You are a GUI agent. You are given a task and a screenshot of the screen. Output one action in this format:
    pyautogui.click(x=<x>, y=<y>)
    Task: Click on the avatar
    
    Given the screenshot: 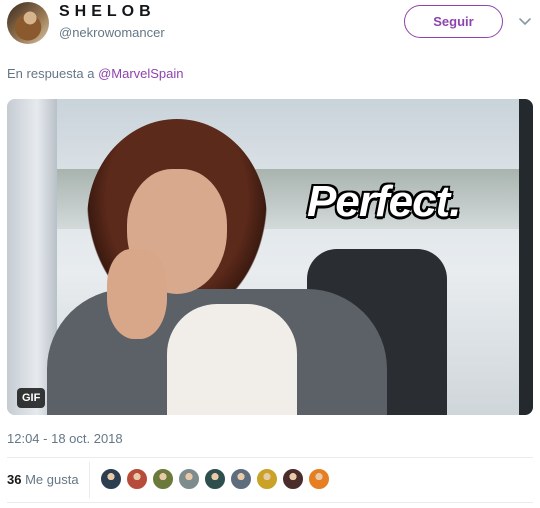 What is the action you would take?
    pyautogui.click(x=28, y=23)
    